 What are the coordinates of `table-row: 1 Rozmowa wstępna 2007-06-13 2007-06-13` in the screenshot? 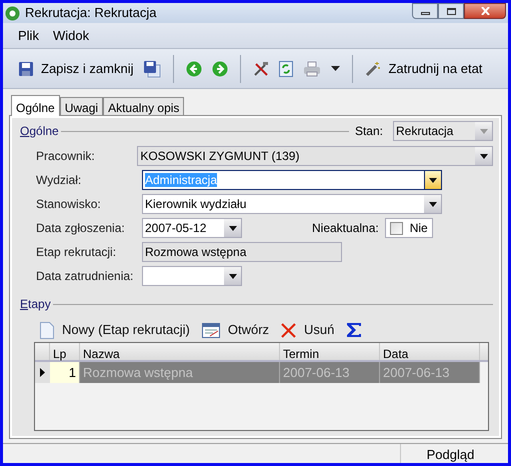 It's located at (261, 372).